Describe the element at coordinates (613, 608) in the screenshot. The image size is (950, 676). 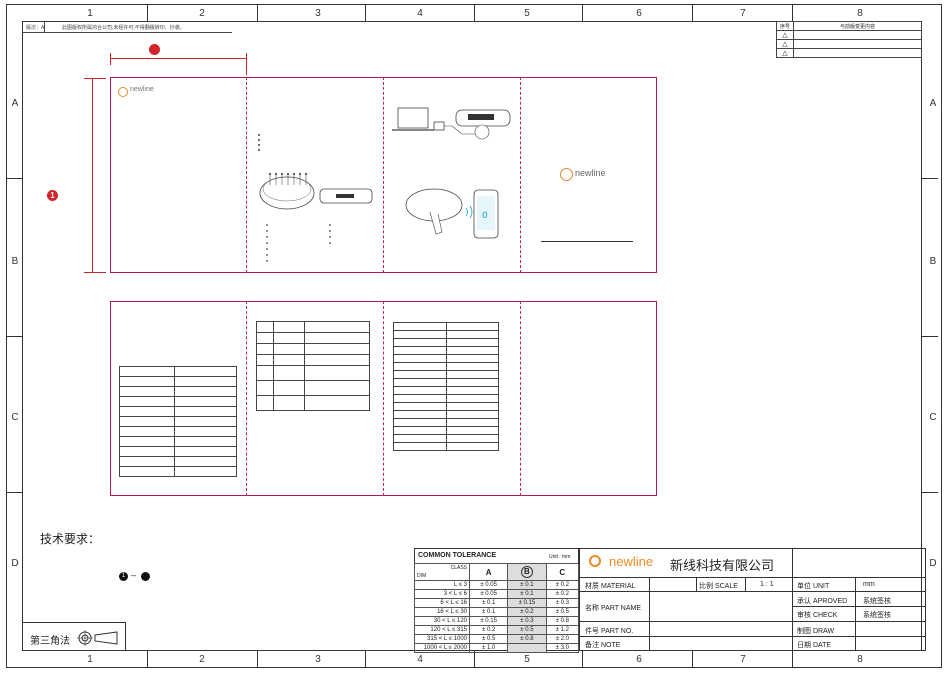
I see `part-name-label: 名称 PART NAME` at that location.